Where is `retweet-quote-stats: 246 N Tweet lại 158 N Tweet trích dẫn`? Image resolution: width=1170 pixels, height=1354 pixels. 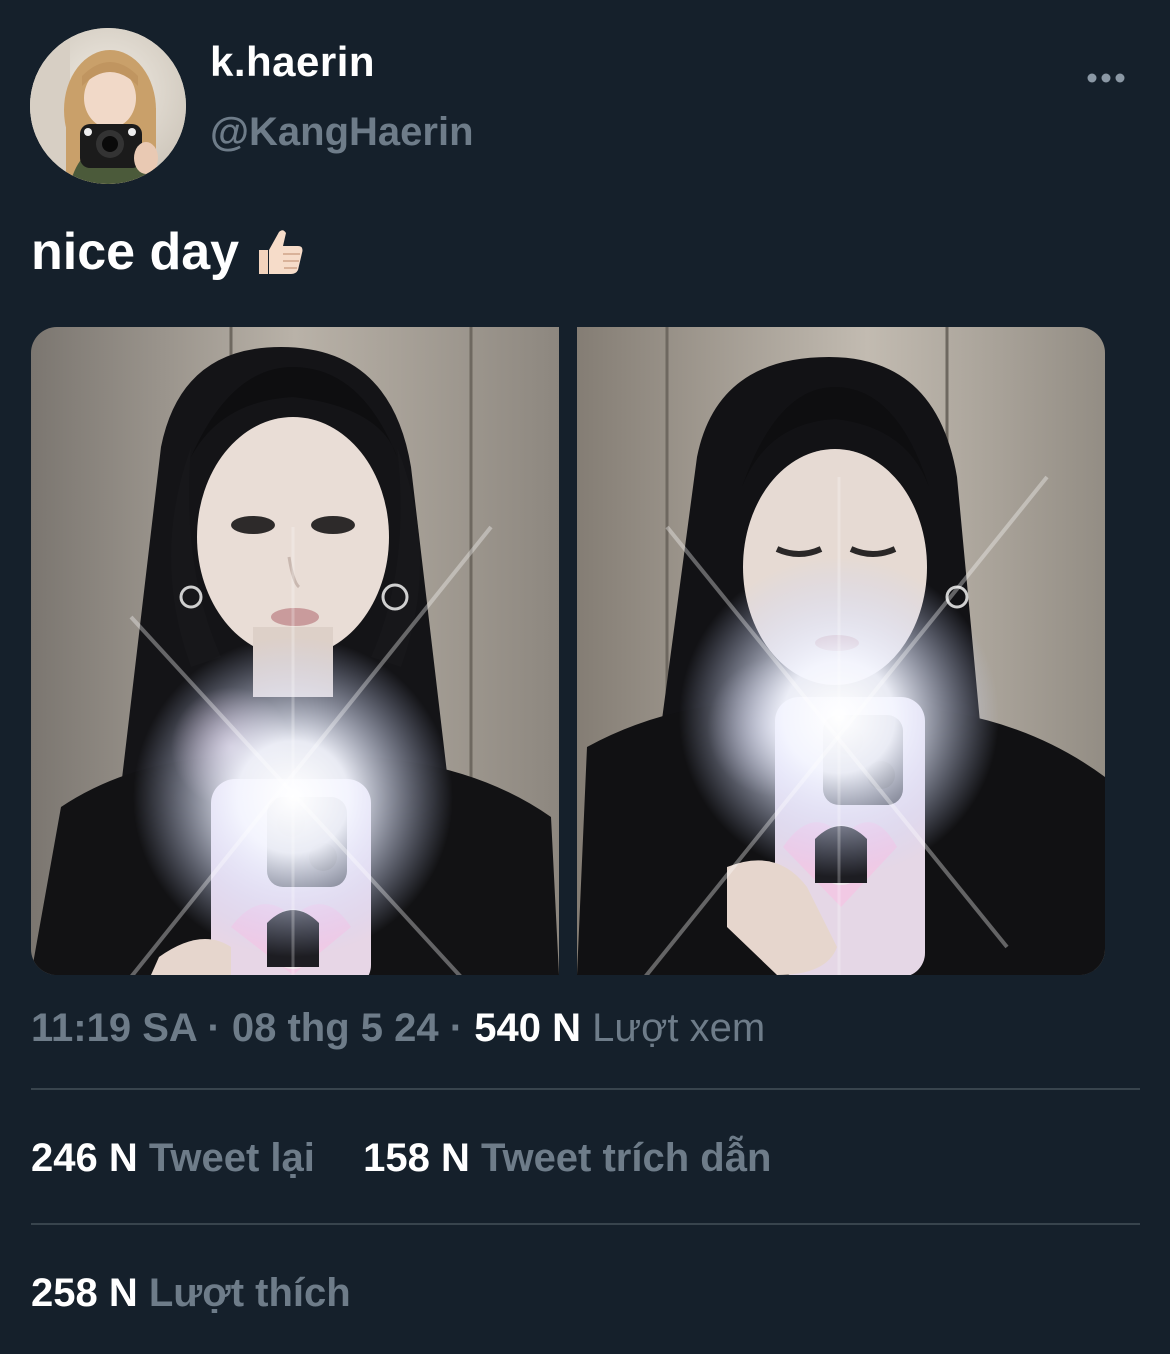
retweet-quote-stats: 246 N Tweet lại 158 N Tweet trích dẫn is located at coordinates (401, 1158).